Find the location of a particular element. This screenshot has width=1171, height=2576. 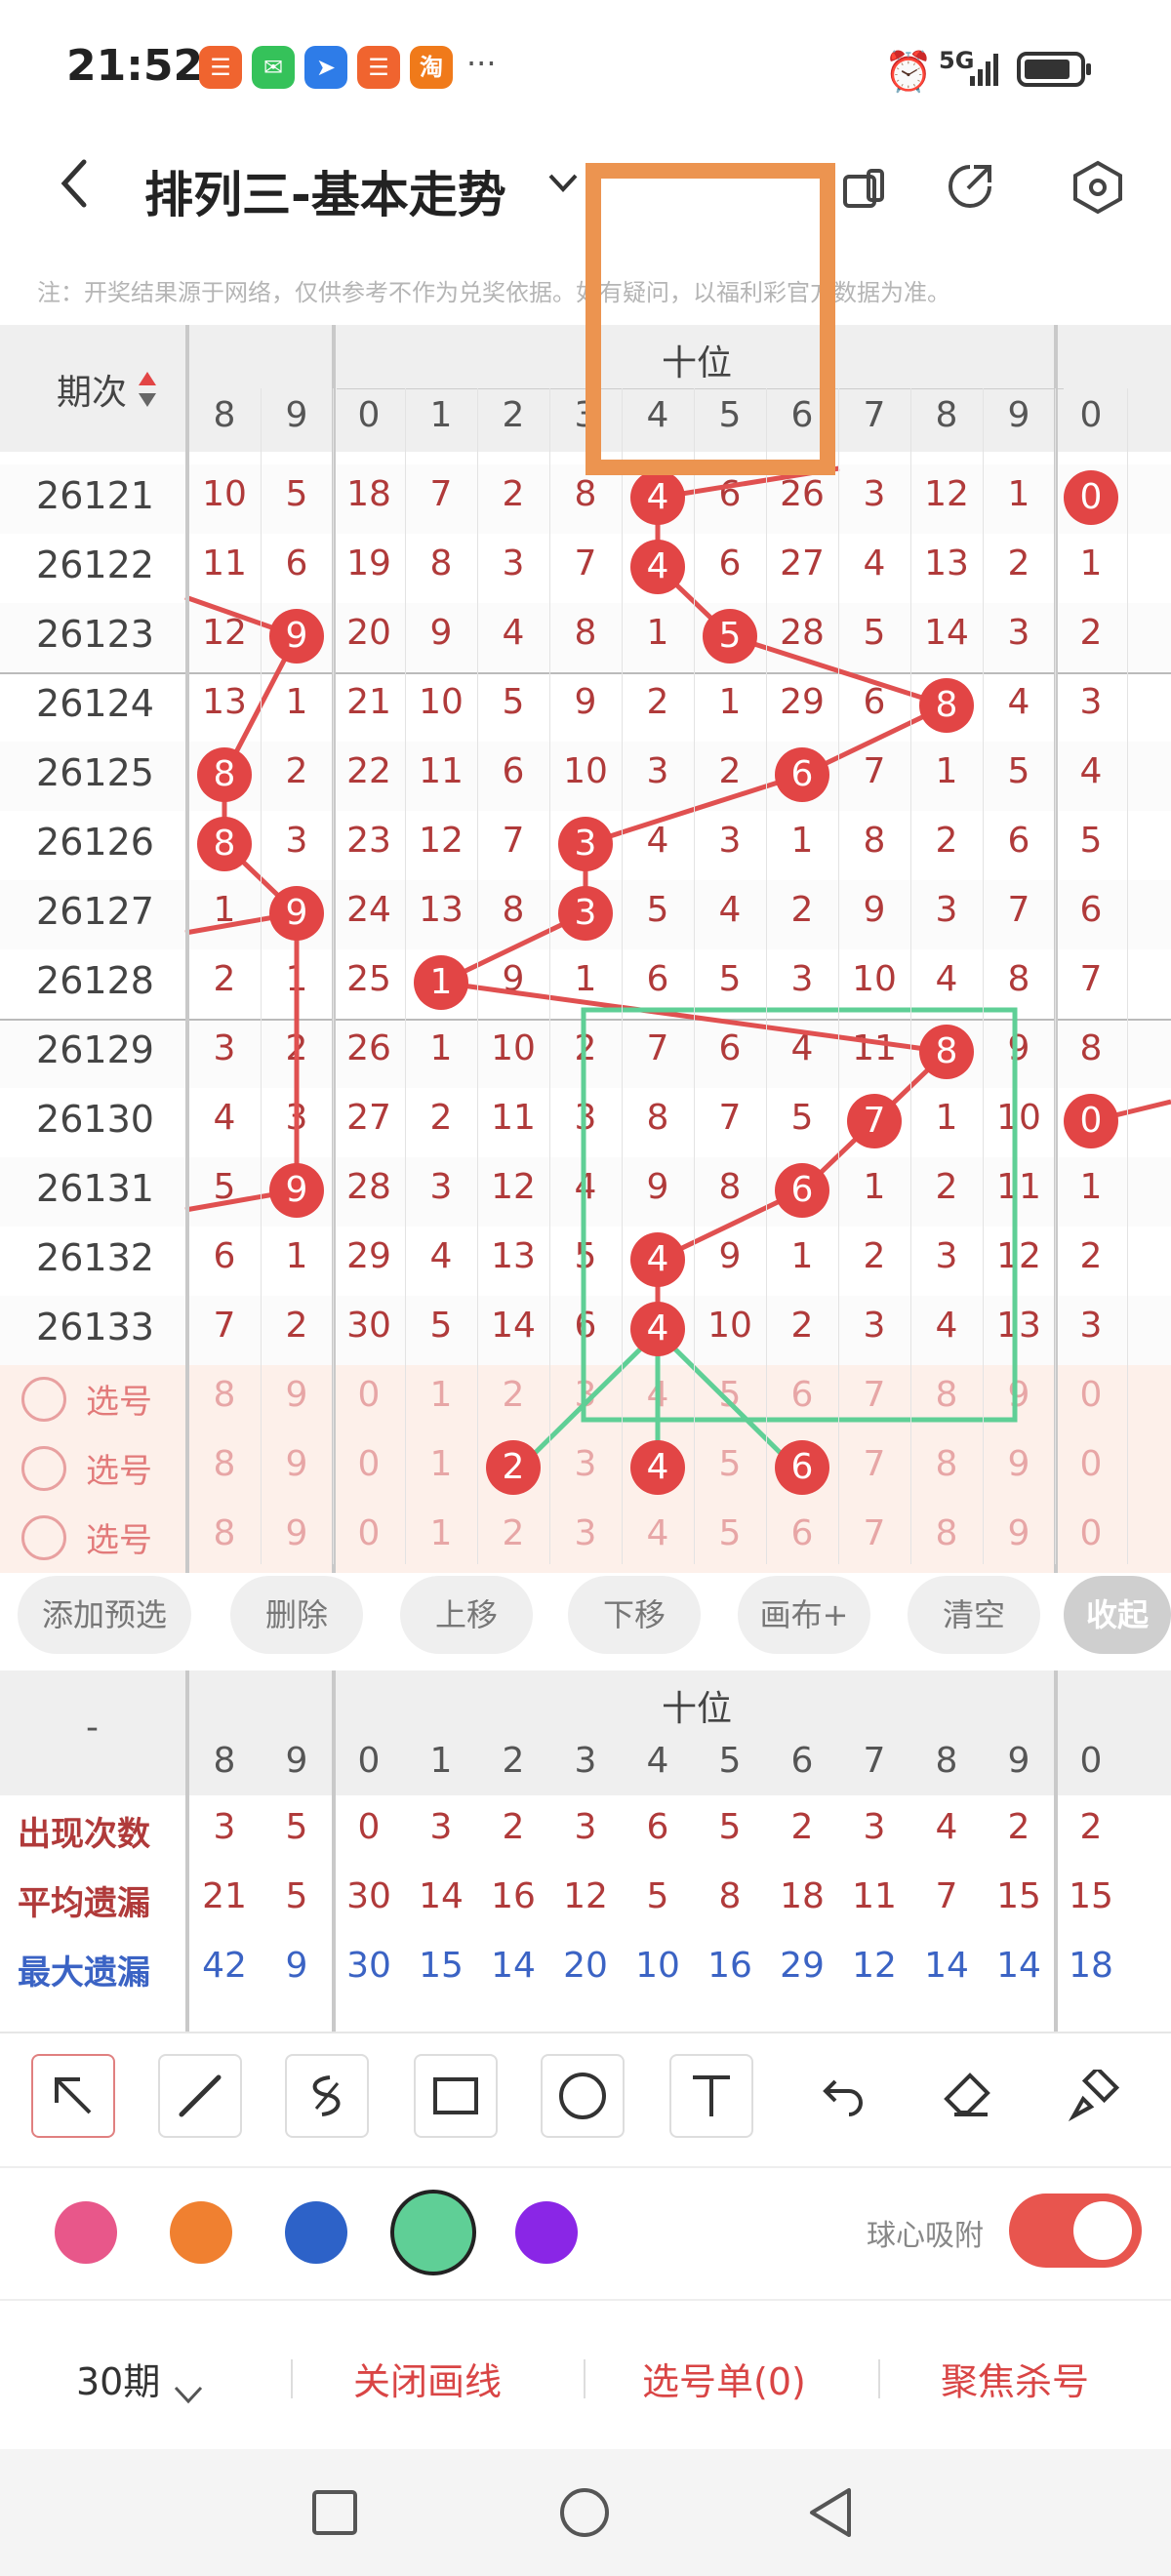

stats-cell: 0 is located at coordinates (369, 1827).